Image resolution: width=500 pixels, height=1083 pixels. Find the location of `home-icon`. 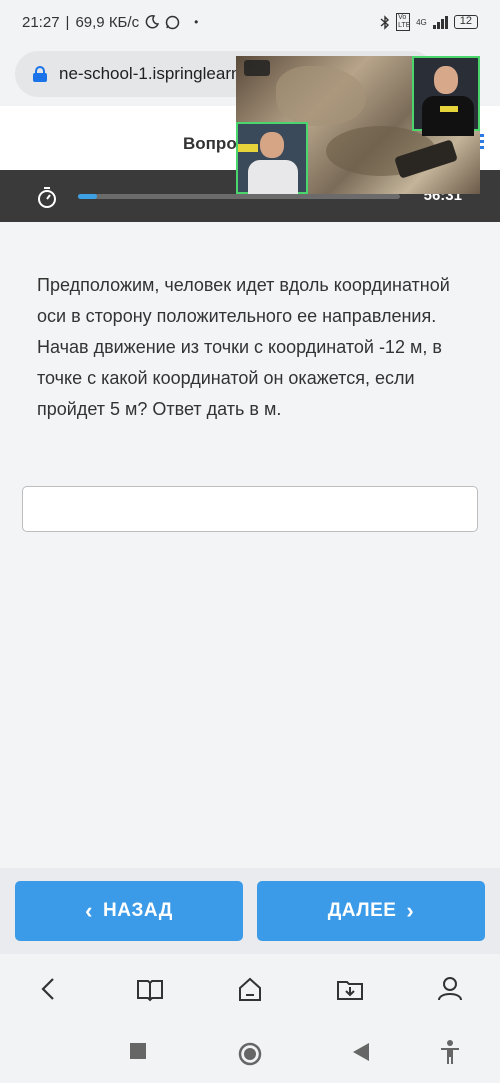

home-icon is located at coordinates (250, 989).